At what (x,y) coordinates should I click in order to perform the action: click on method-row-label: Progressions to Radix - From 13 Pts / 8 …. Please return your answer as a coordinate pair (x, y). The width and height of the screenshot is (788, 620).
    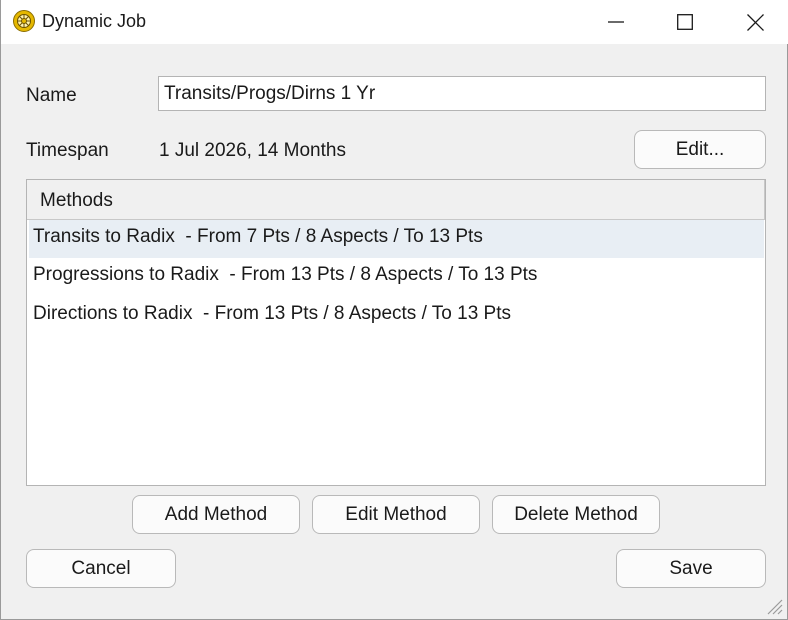
    Looking at the image, I should click on (285, 274).